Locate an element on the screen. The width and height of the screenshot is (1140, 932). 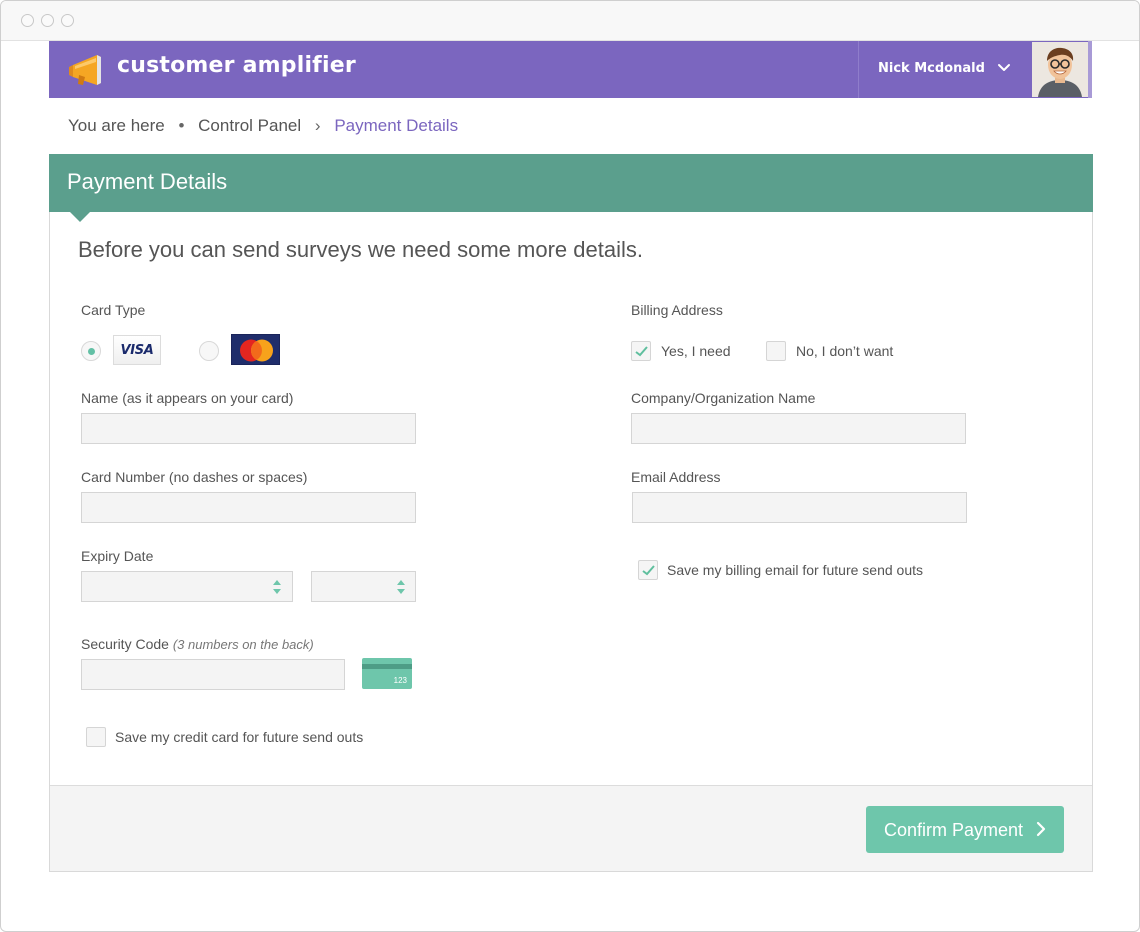
cardholder-name-input is located at coordinates (248, 428).